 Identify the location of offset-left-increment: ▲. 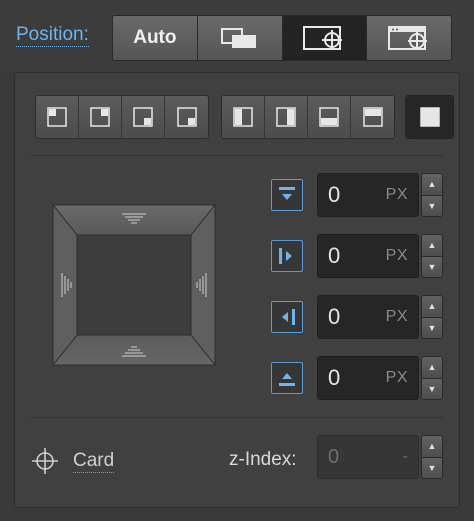
(432, 245).